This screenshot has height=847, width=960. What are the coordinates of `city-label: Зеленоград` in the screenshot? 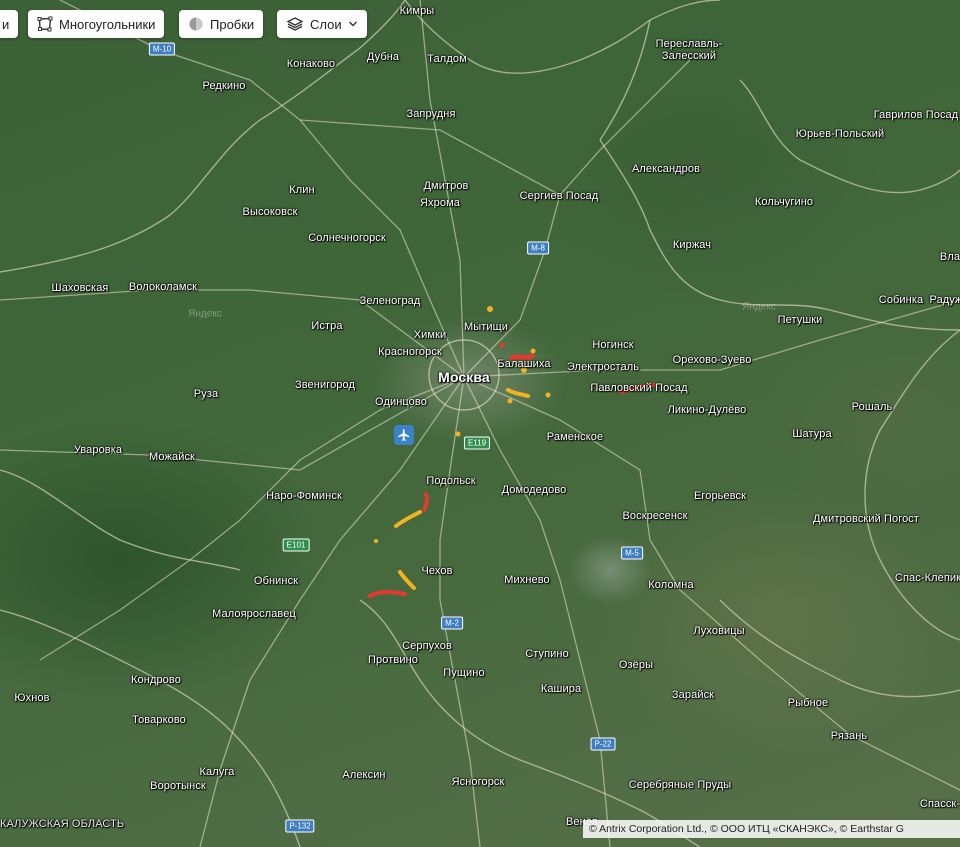 It's located at (390, 301).